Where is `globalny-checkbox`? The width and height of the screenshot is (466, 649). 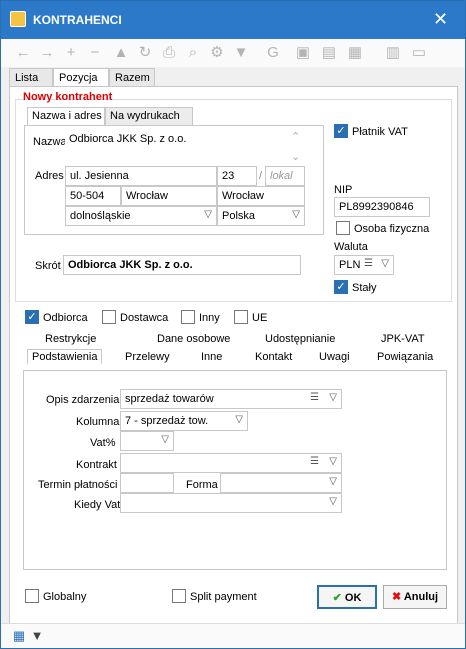
globalny-checkbox is located at coordinates (32, 596).